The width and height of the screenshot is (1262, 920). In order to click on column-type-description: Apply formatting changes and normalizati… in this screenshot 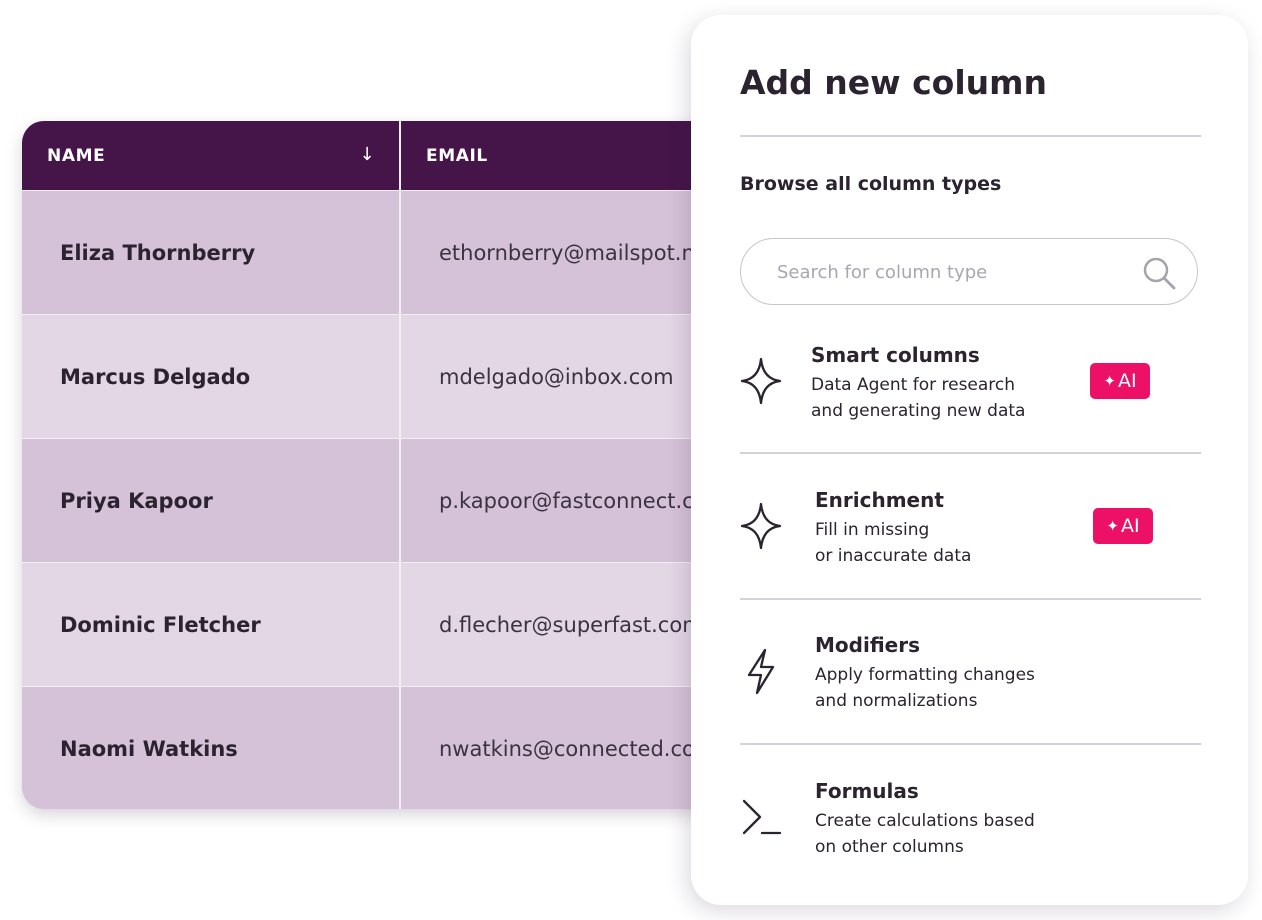, I will do `click(925, 688)`.